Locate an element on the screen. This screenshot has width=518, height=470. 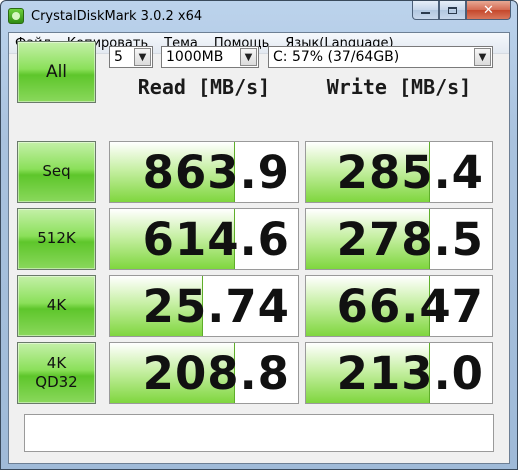
minimize-button is located at coordinates (425, 10).